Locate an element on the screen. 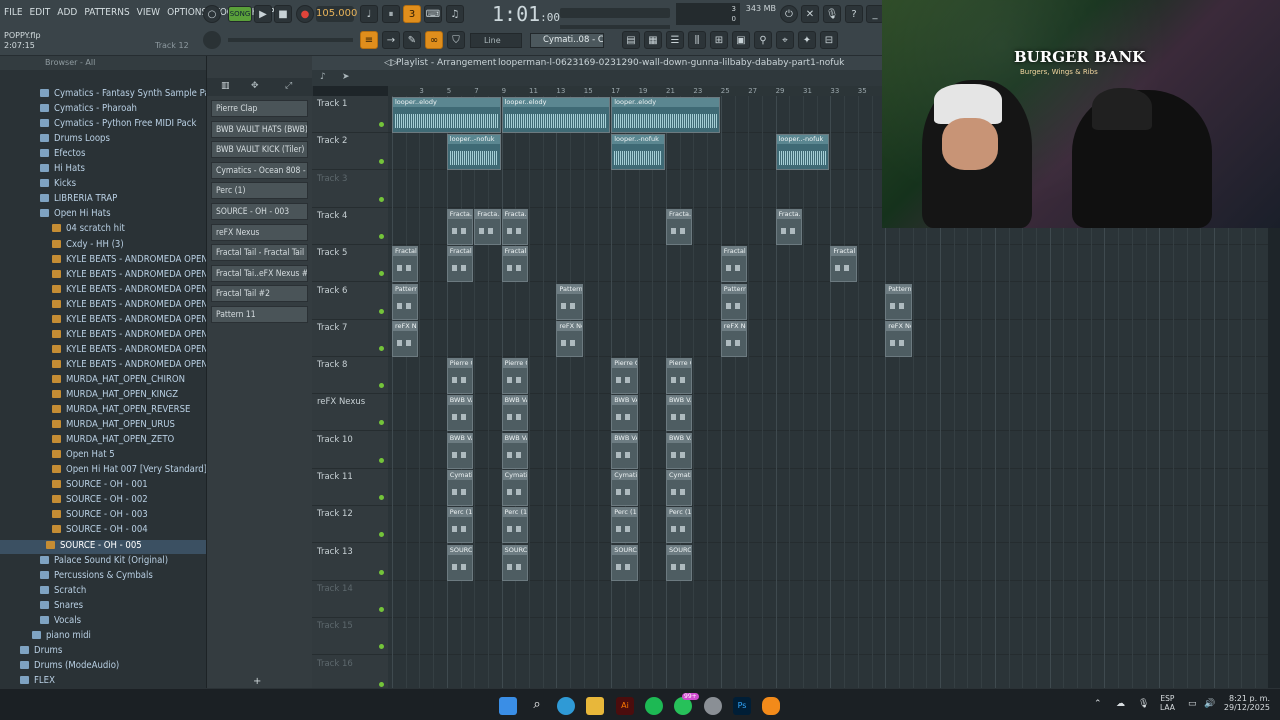  link-icon: ∞ is located at coordinates (434, 40).